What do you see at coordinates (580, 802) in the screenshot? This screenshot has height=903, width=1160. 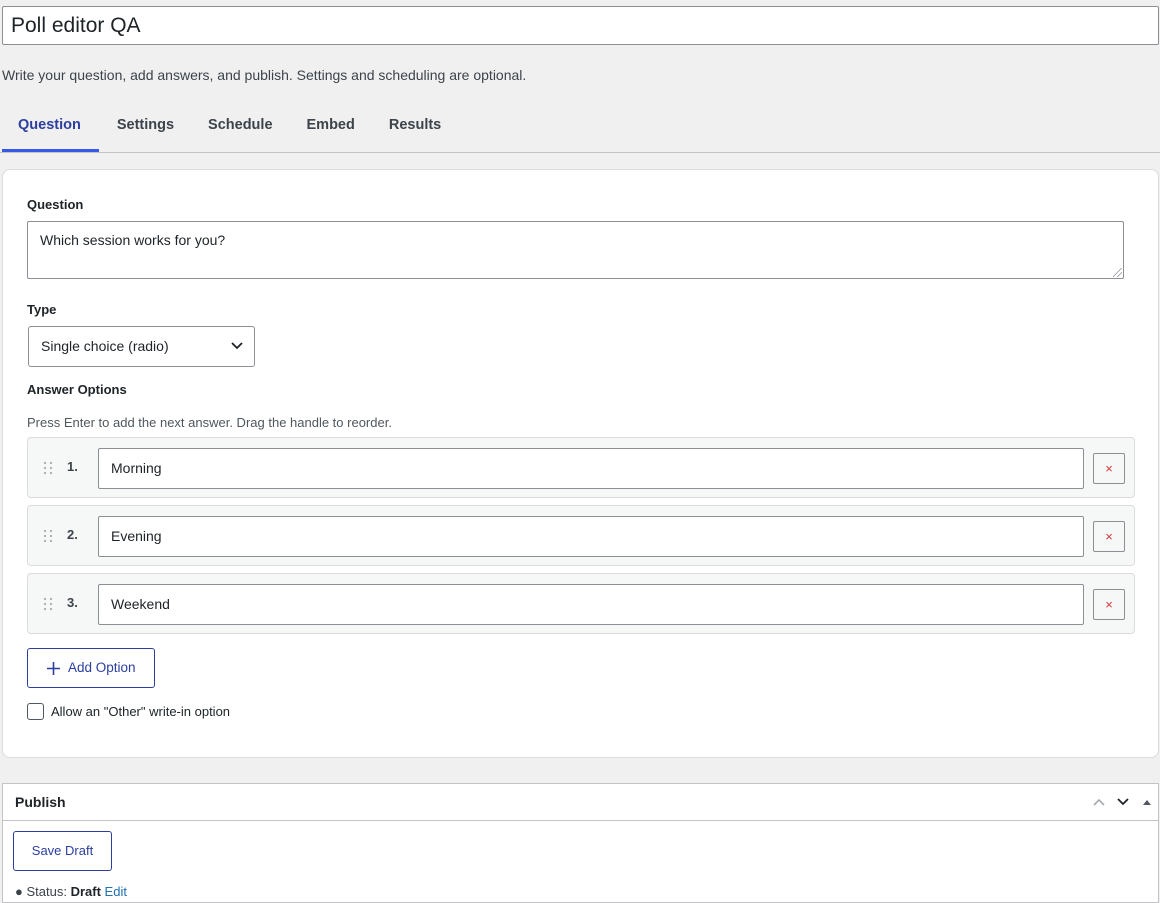 I see `publish-header: Publish` at bounding box center [580, 802].